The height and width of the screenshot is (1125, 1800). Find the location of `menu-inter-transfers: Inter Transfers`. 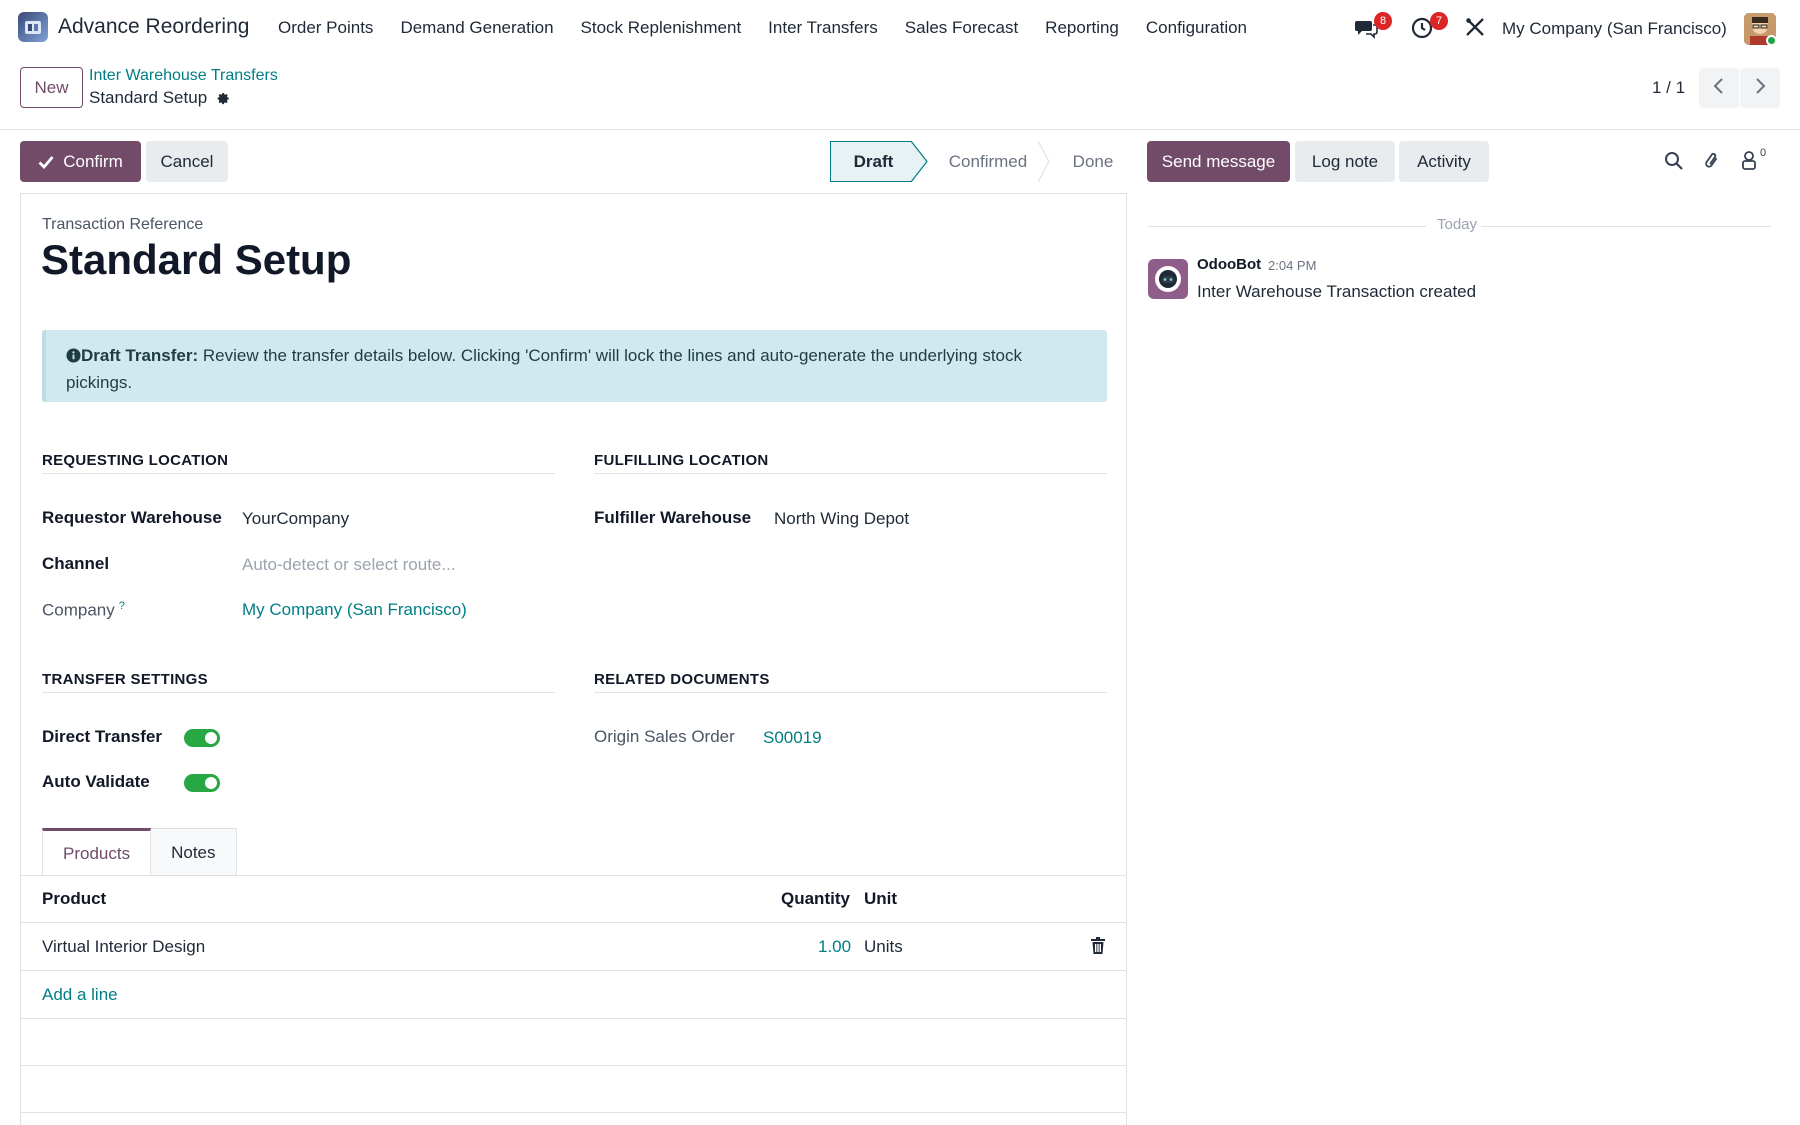

menu-inter-transfers: Inter Transfers is located at coordinates (823, 28).